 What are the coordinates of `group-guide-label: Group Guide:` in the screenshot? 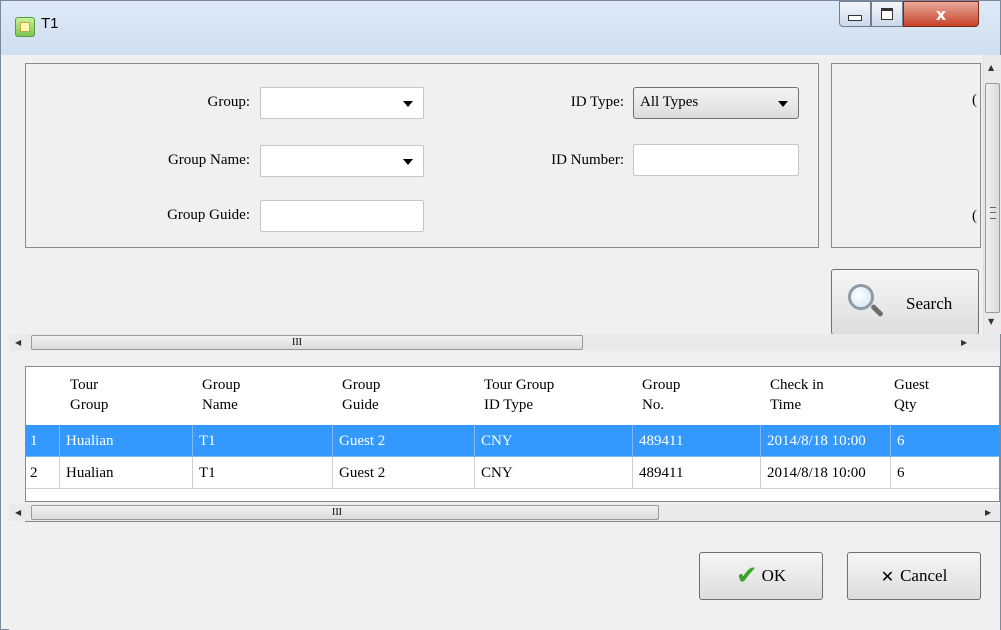 It's located at (208, 215).